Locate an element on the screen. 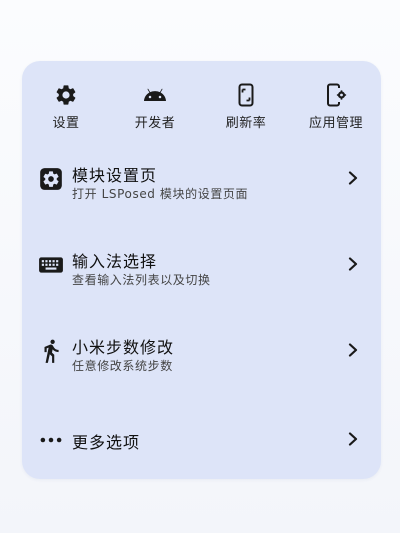 This screenshot has height=533, width=400. quick-action-app-management: 应用管理 is located at coordinates (336, 113).